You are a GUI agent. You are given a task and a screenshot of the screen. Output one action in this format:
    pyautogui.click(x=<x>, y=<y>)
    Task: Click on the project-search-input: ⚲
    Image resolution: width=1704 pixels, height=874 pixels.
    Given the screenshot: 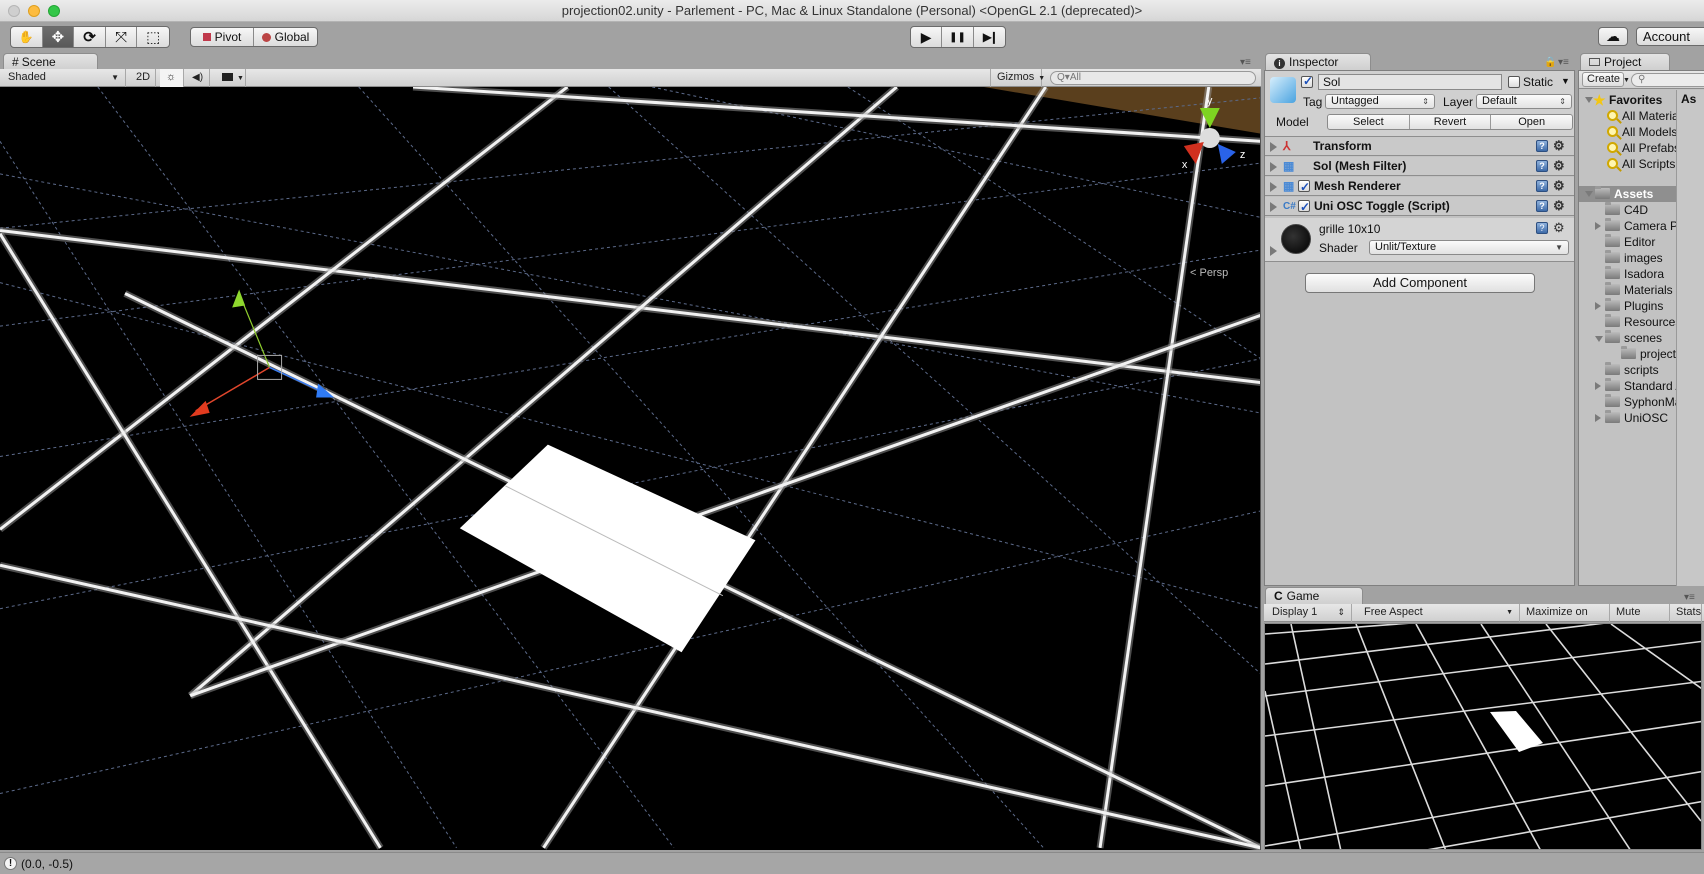 What is the action you would take?
    pyautogui.click(x=1667, y=80)
    